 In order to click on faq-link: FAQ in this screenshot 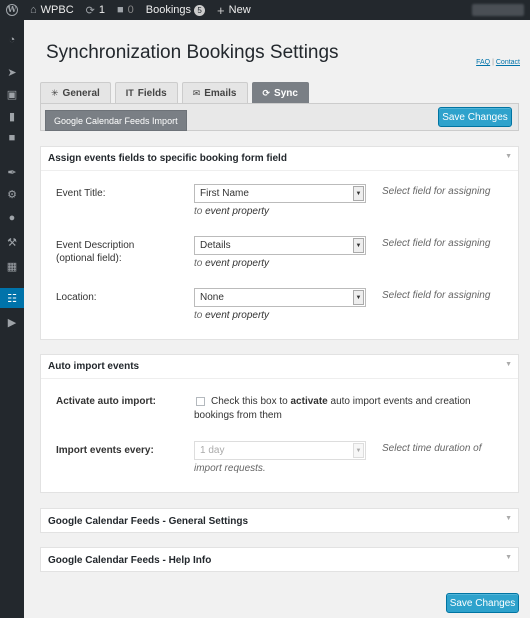, I will do `click(483, 62)`.